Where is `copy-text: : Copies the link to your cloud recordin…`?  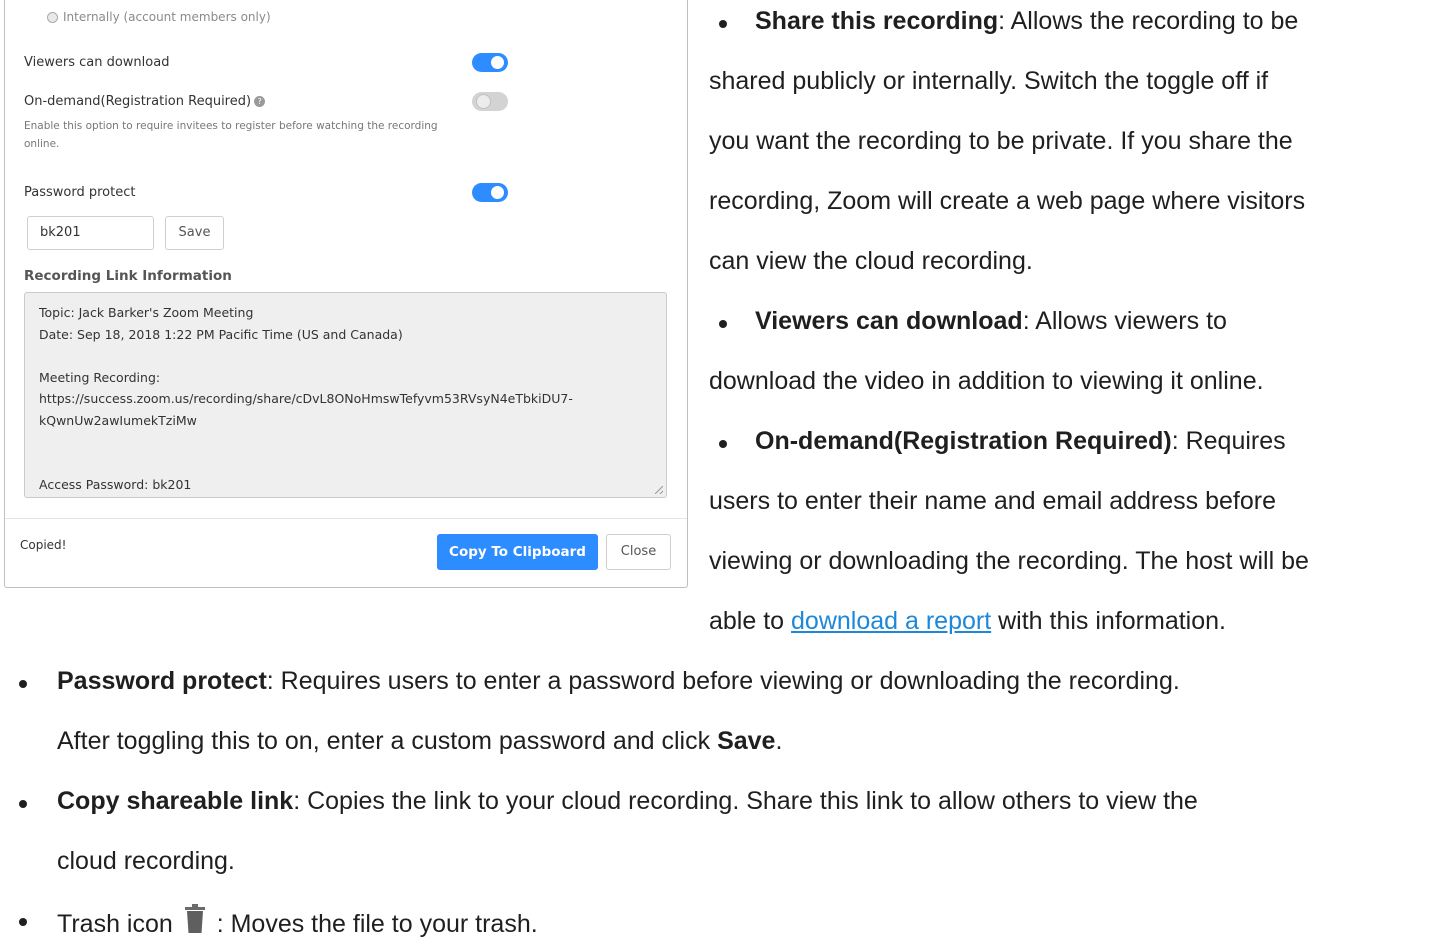
copy-text: : Copies the link to your cloud recordin… is located at coordinates (745, 801).